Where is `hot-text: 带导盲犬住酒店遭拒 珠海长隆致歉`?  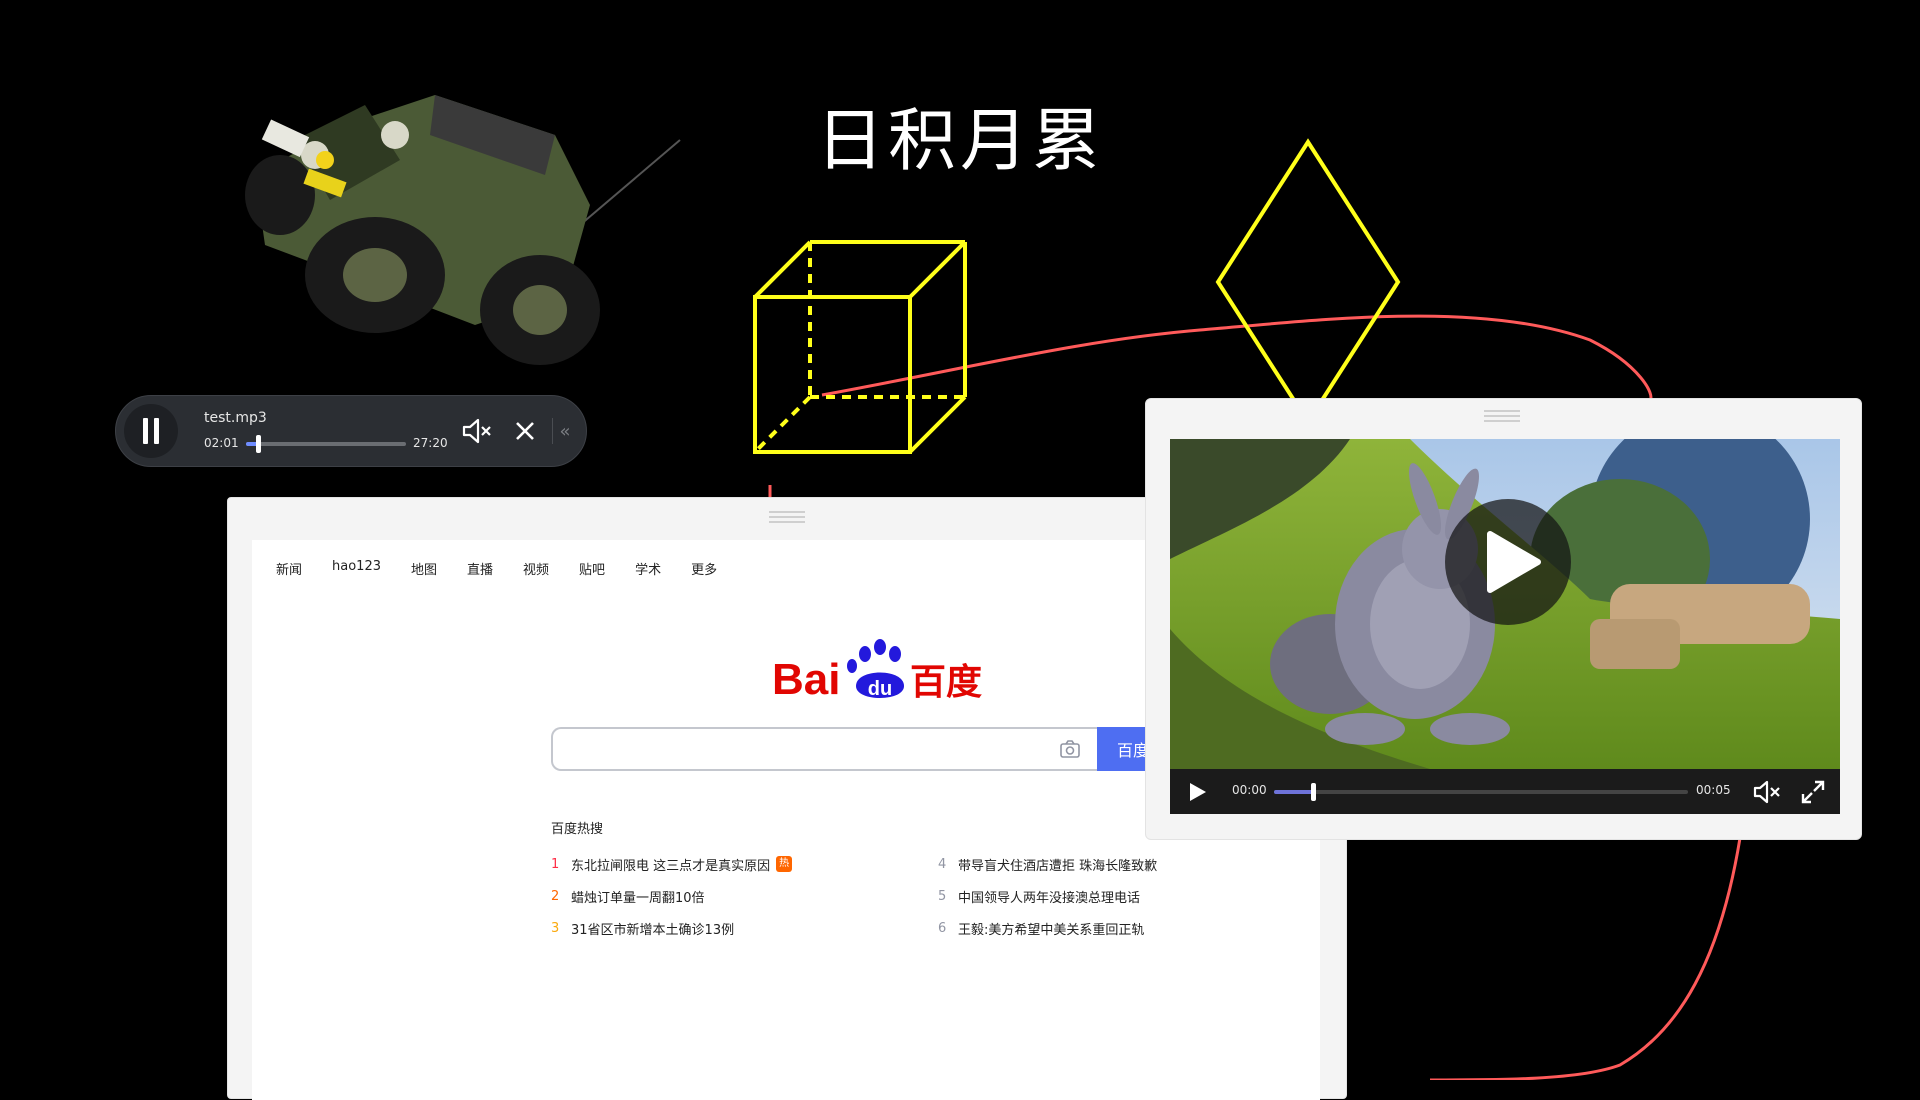
hot-text: 带导盲犬住酒店遭拒 珠海长隆致歉 is located at coordinates (1058, 866).